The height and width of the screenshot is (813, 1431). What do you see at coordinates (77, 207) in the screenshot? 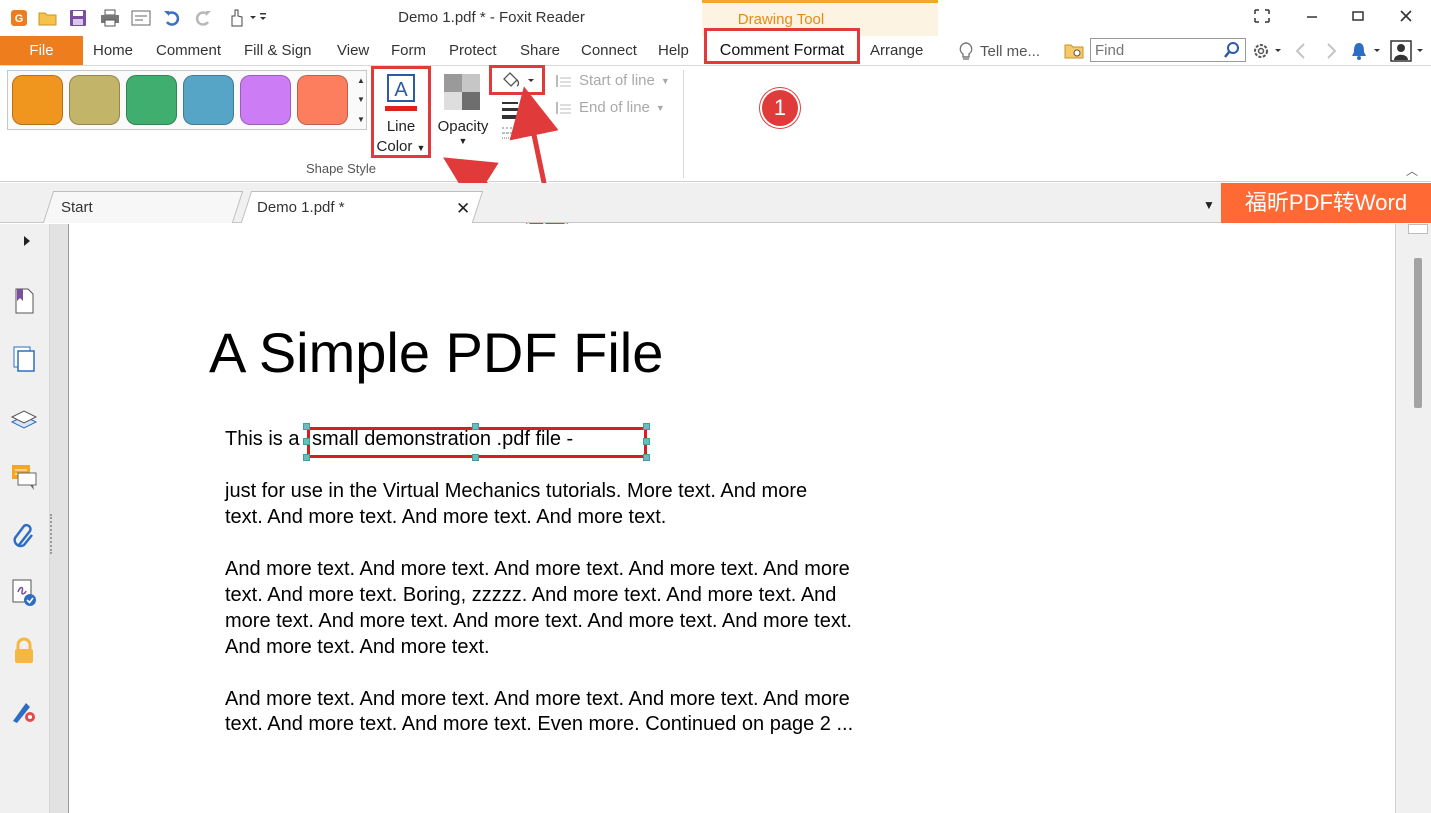
I see `tab-start-label: Start` at bounding box center [77, 207].